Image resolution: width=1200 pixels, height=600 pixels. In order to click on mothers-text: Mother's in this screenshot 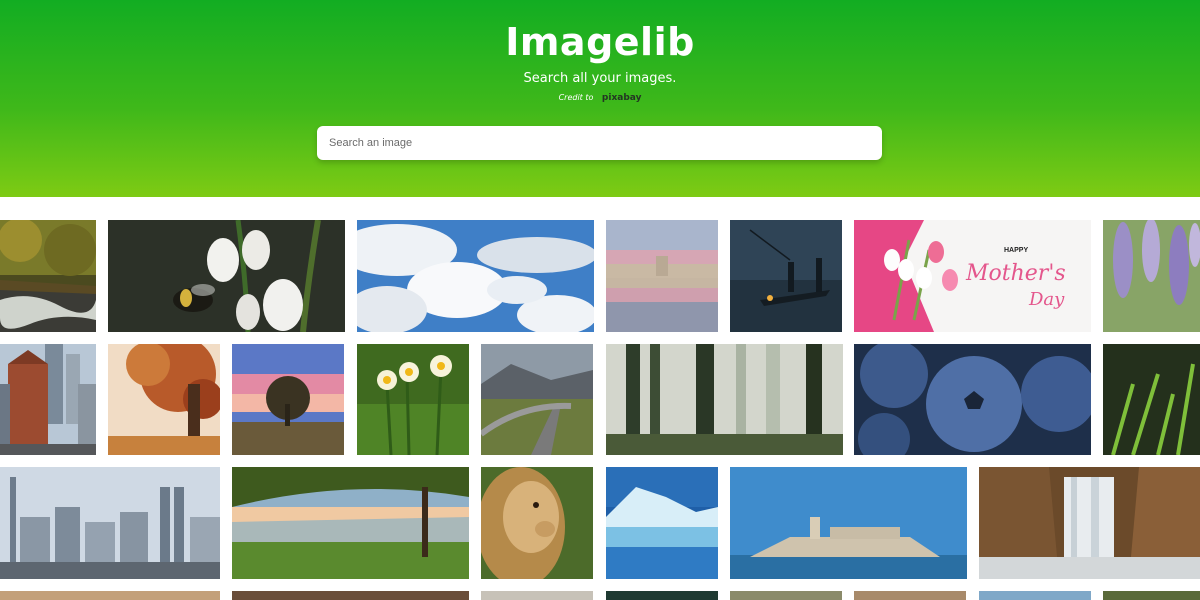, I will do `click(1015, 273)`.